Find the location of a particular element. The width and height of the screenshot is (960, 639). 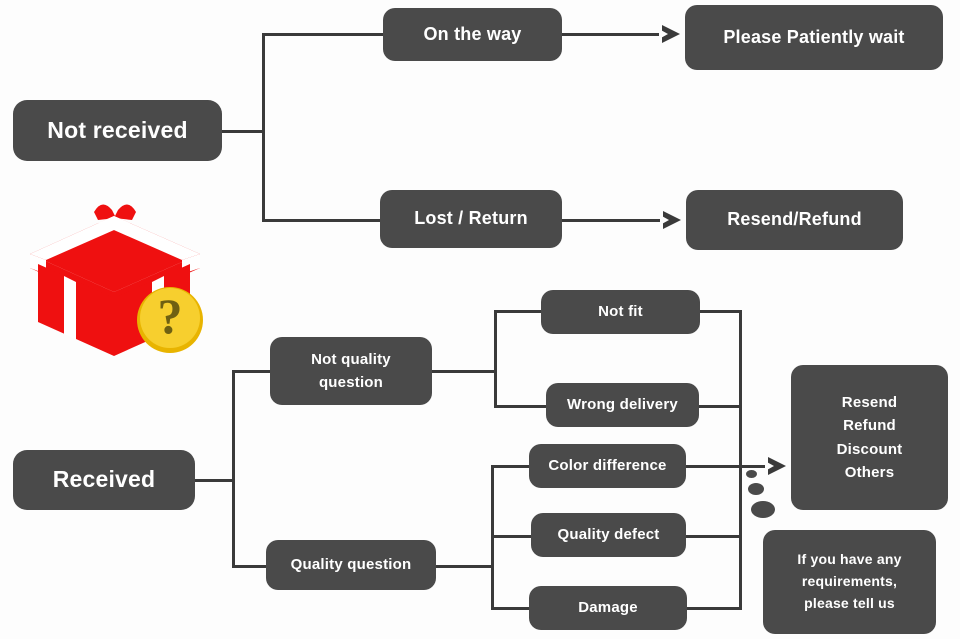

node-lost-return: Lost / Return is located at coordinates (471, 219).